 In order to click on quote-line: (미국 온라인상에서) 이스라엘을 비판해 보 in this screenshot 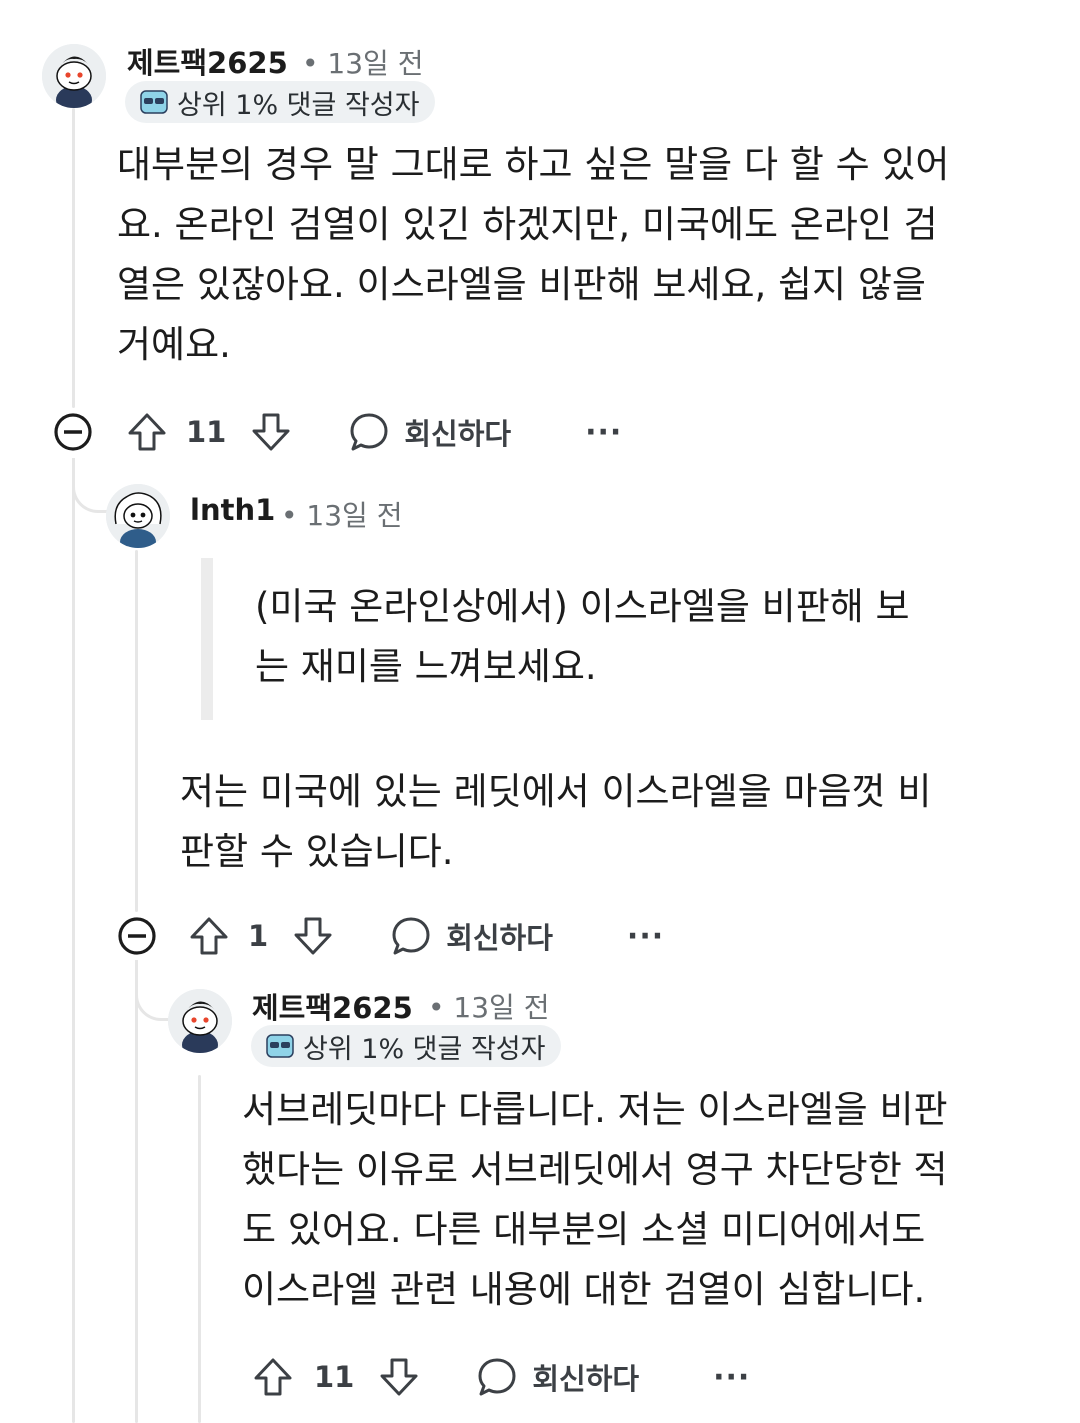, I will do `click(582, 606)`.